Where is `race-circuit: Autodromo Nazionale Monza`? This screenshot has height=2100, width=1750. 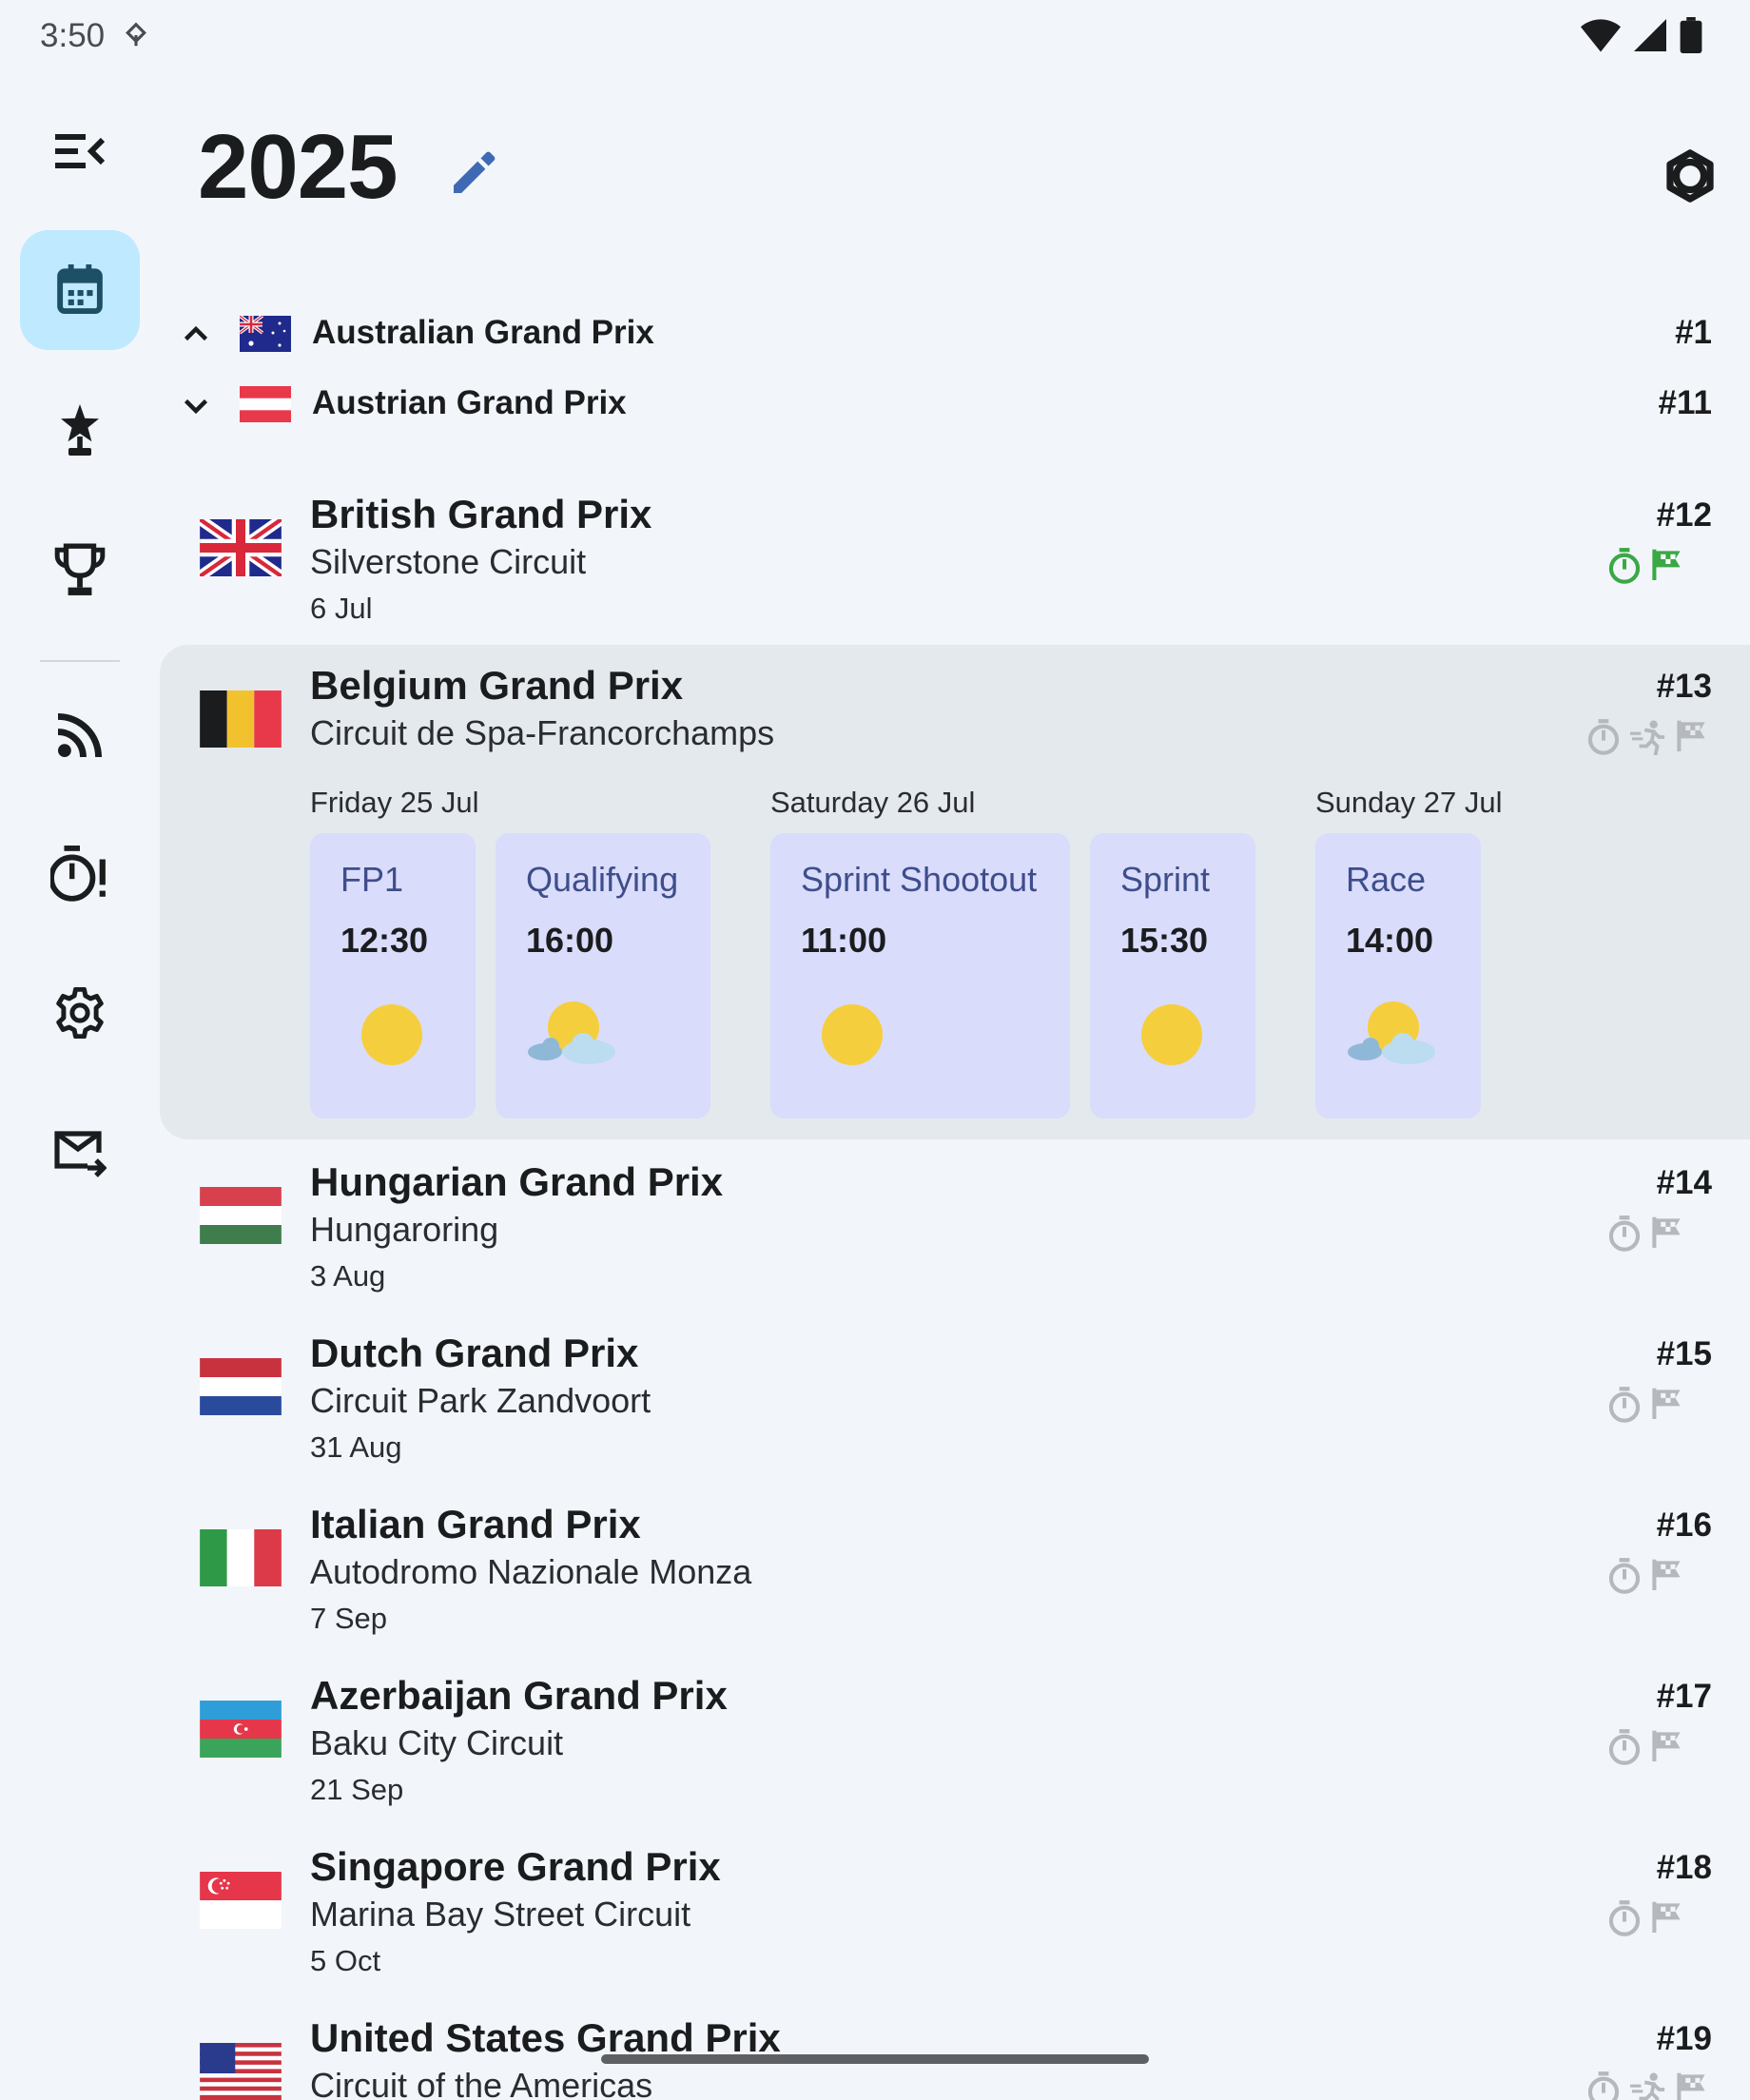 race-circuit: Autodromo Nazionale Monza is located at coordinates (531, 1571).